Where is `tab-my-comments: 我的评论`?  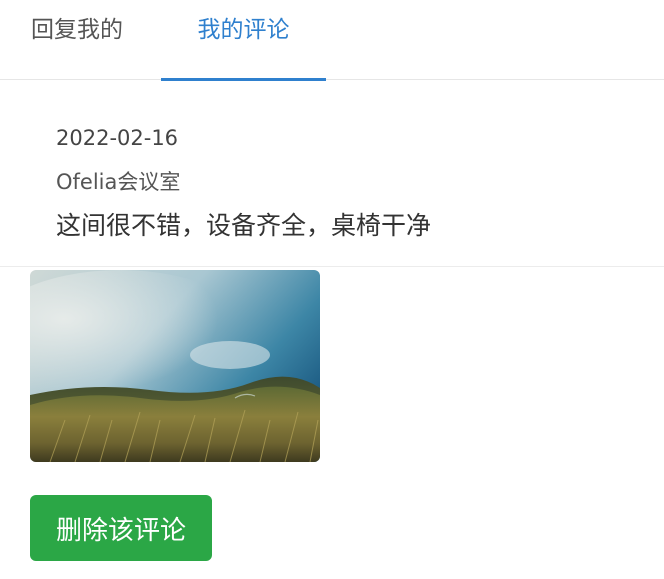 tab-my-comments: 我的评论 is located at coordinates (243, 40).